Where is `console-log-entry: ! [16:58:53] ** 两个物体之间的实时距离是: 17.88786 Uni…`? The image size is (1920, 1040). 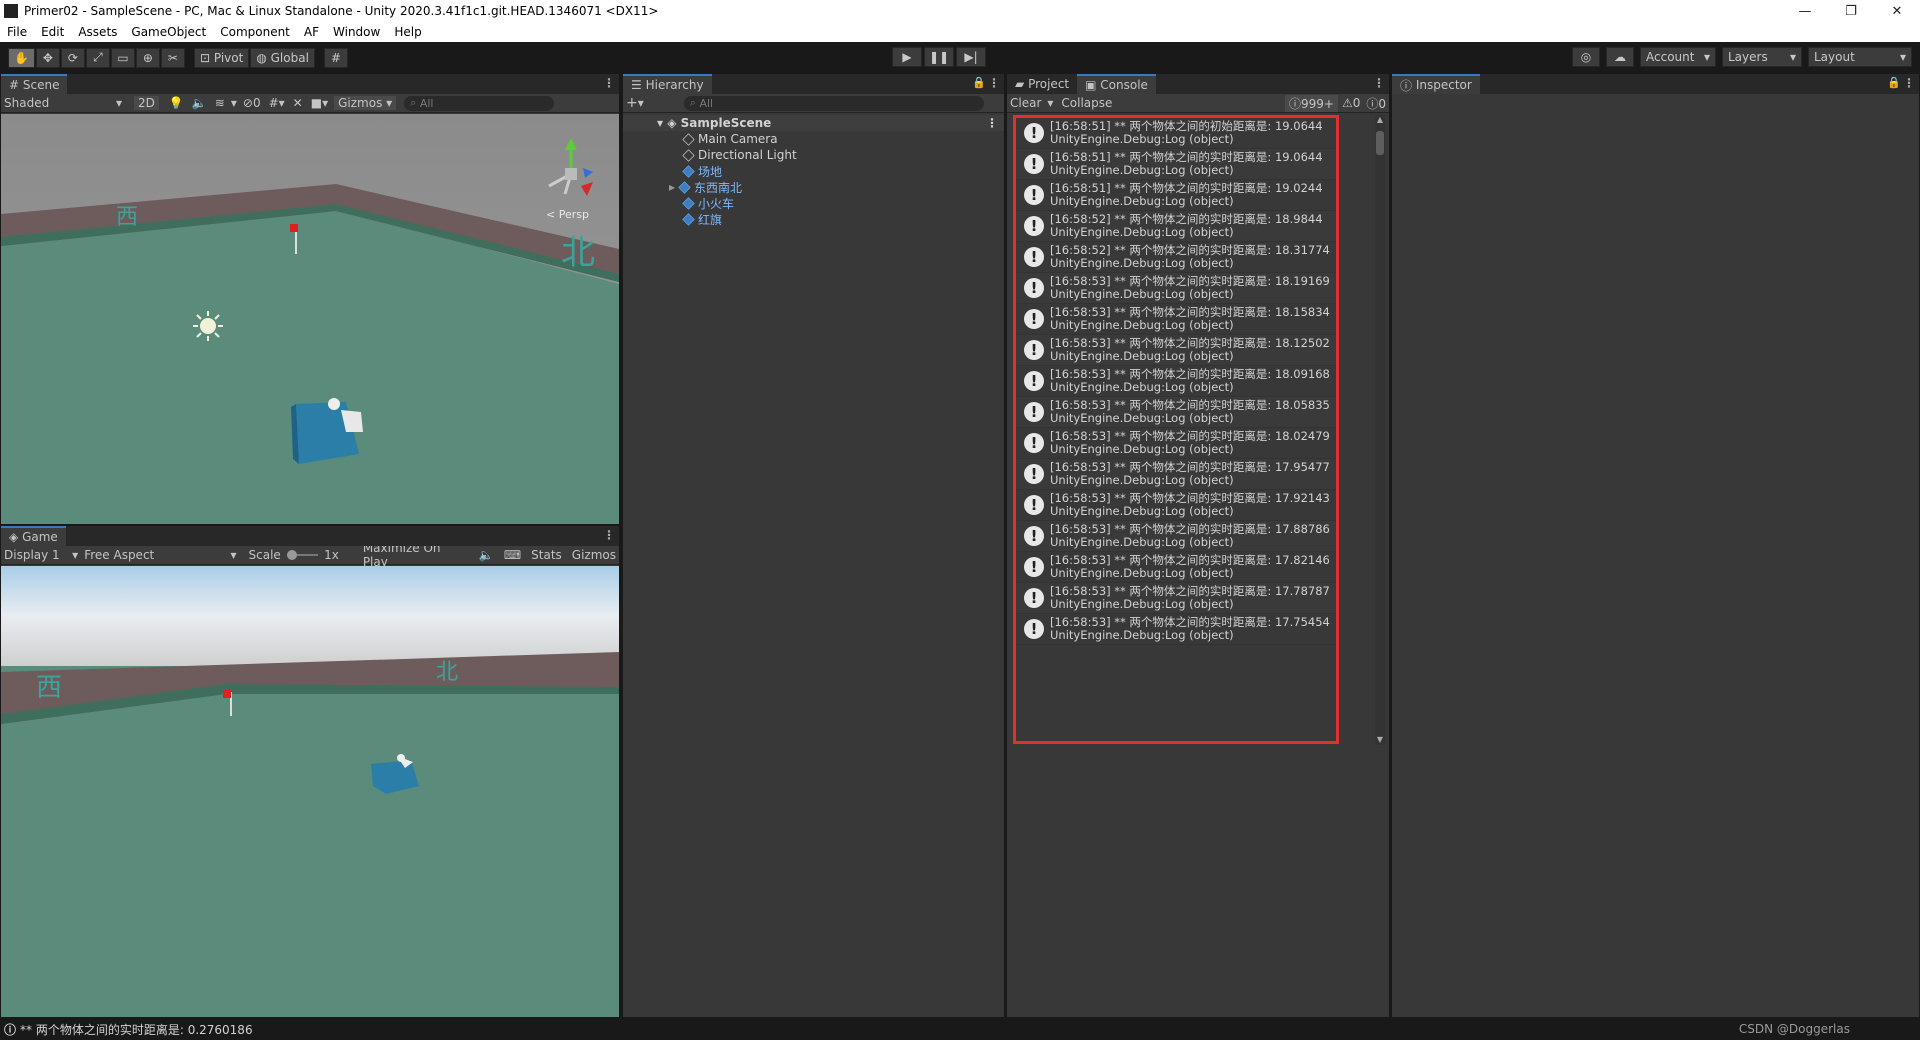 console-log-entry: ! [16:58:53] ** 两个物体之间的实时距离是: 17.88786 Uni… is located at coordinates (1176, 536).